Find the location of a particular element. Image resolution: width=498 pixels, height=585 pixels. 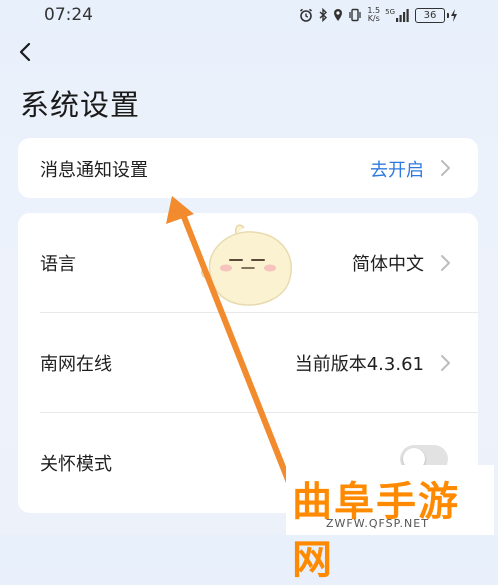

site-watermark: 曲阜手游网 ZWFW.QFSP.NET is located at coordinates (390, 524).